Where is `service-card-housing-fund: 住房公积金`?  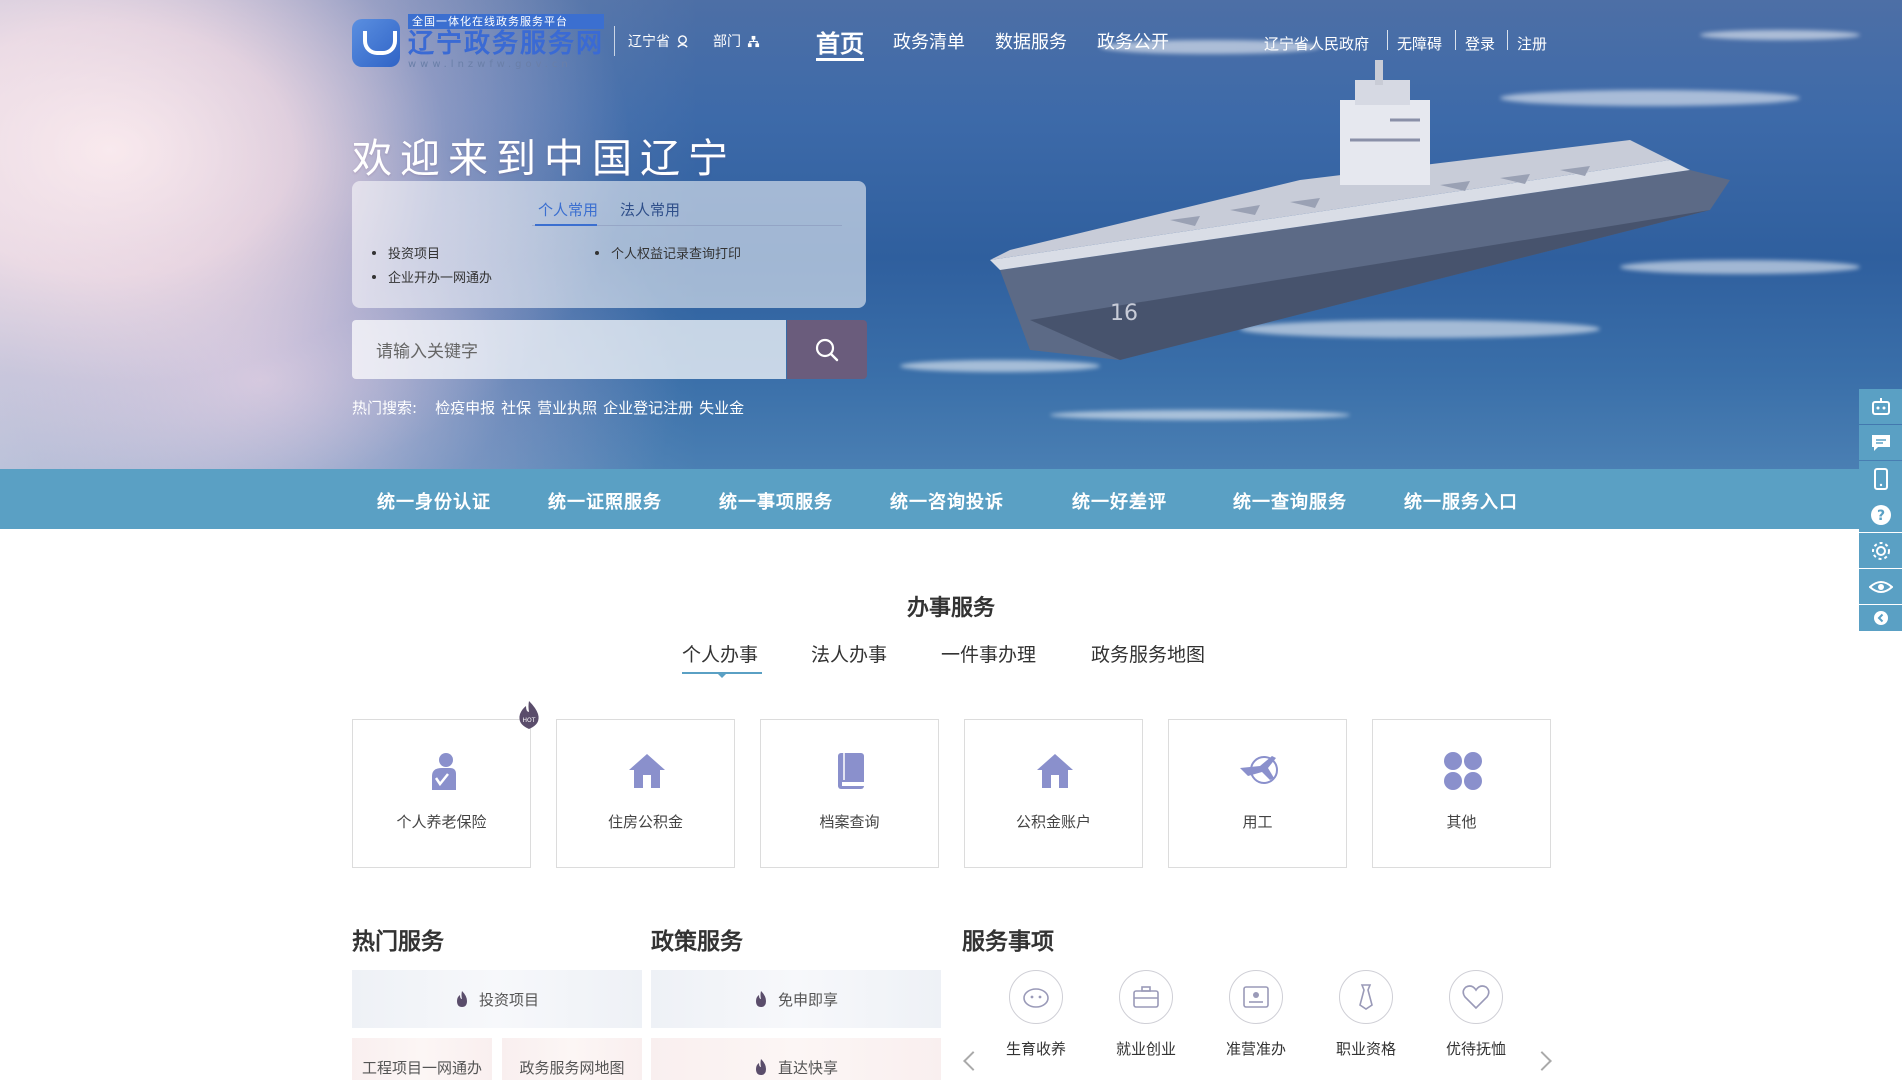
service-card-housing-fund: 住房公积金 is located at coordinates (645, 793).